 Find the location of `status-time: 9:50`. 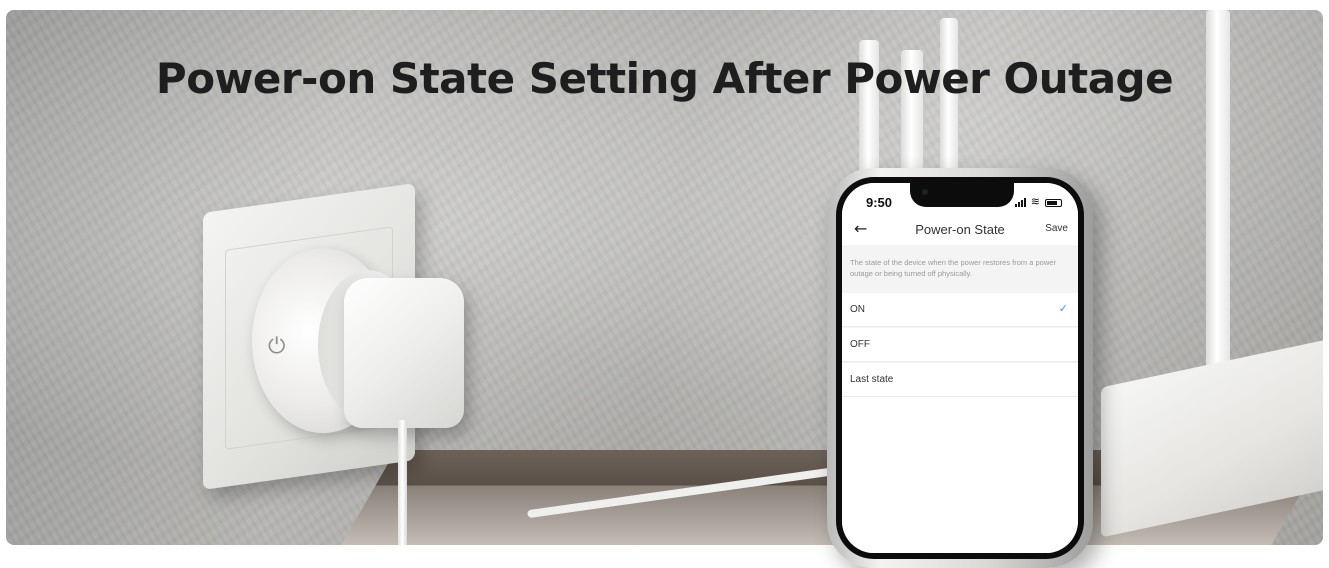

status-time: 9:50 is located at coordinates (879, 202).